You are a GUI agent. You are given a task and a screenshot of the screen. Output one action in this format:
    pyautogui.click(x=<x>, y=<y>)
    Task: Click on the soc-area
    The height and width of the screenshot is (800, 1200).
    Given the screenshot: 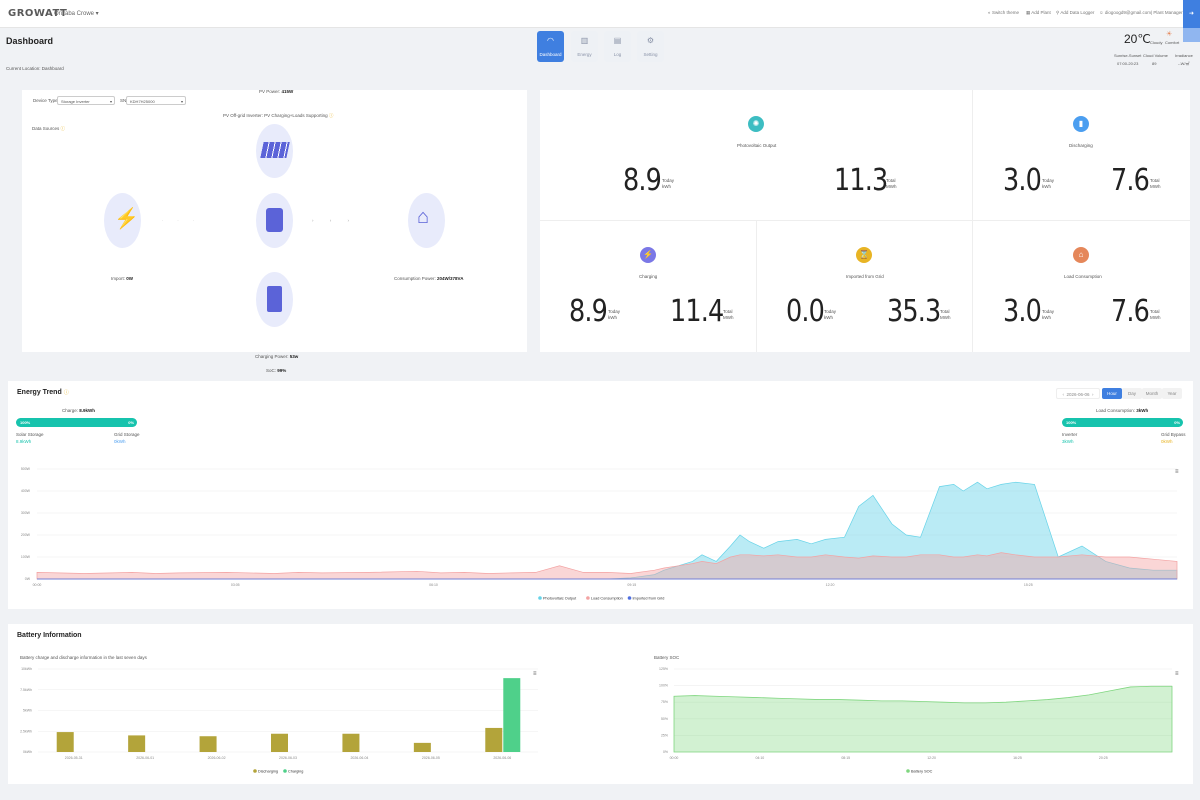 What is the action you would take?
    pyautogui.click(x=923, y=719)
    